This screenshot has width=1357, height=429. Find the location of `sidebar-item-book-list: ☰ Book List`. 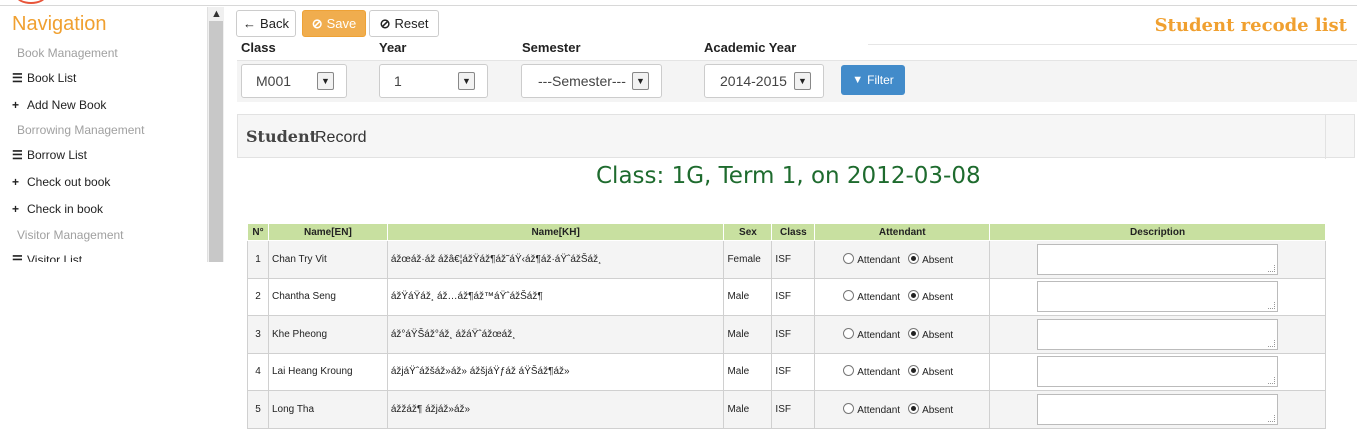

sidebar-item-book-list: ☰ Book List is located at coordinates (44, 78).